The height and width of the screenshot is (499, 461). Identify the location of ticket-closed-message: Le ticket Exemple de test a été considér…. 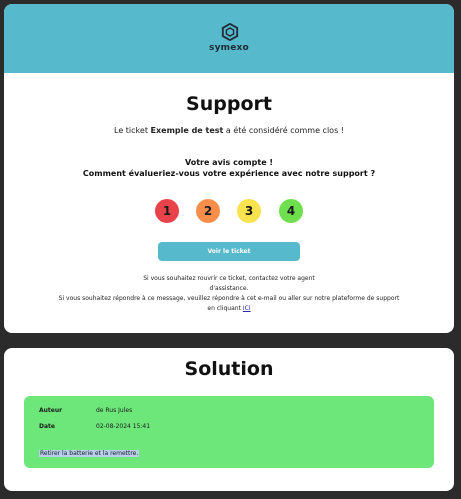
(229, 130).